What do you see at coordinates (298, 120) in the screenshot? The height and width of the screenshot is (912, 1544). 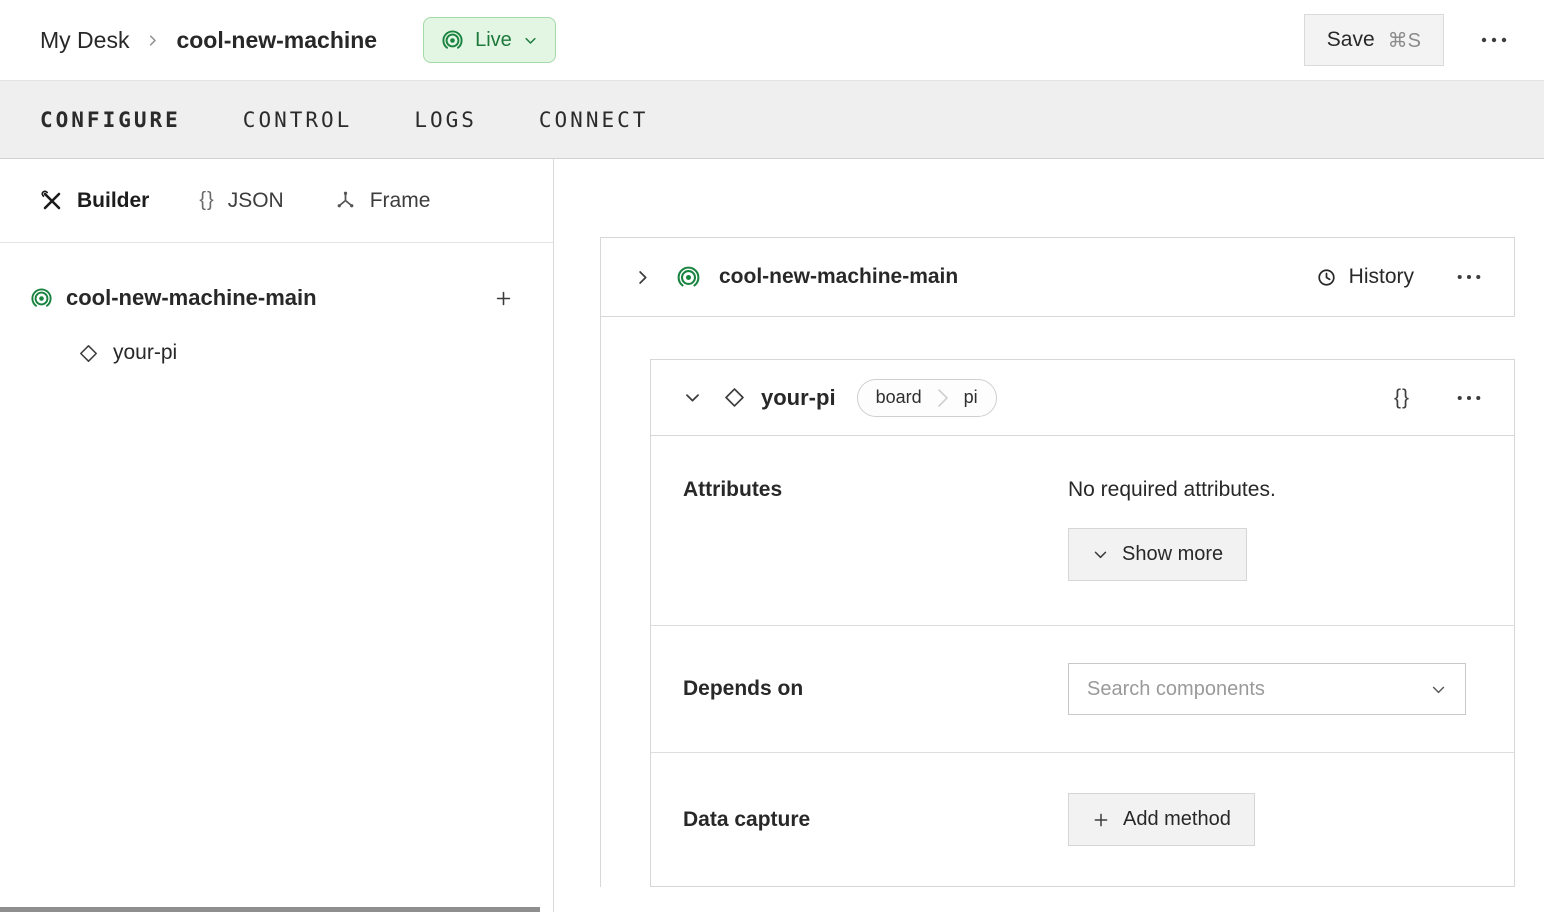 I see `tab-control: CONTROL` at bounding box center [298, 120].